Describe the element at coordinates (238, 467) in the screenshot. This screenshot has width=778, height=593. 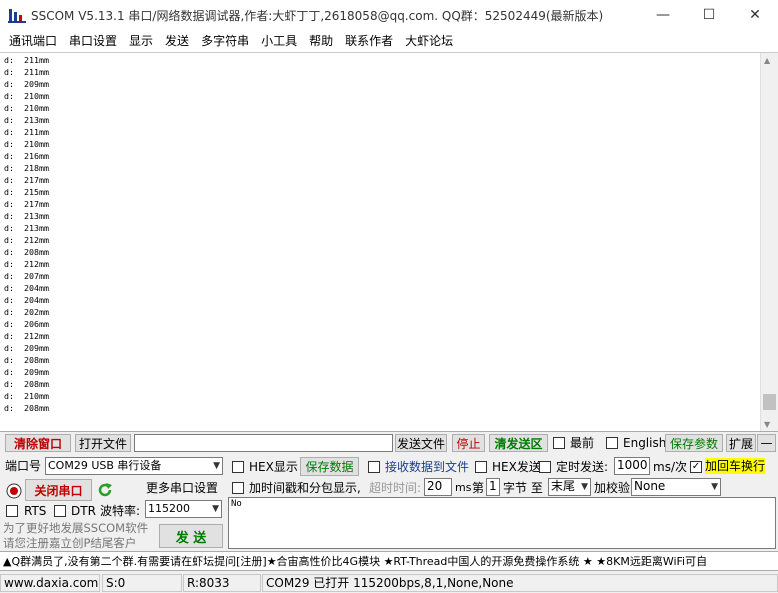
I see `hex-display-checkbox` at that location.